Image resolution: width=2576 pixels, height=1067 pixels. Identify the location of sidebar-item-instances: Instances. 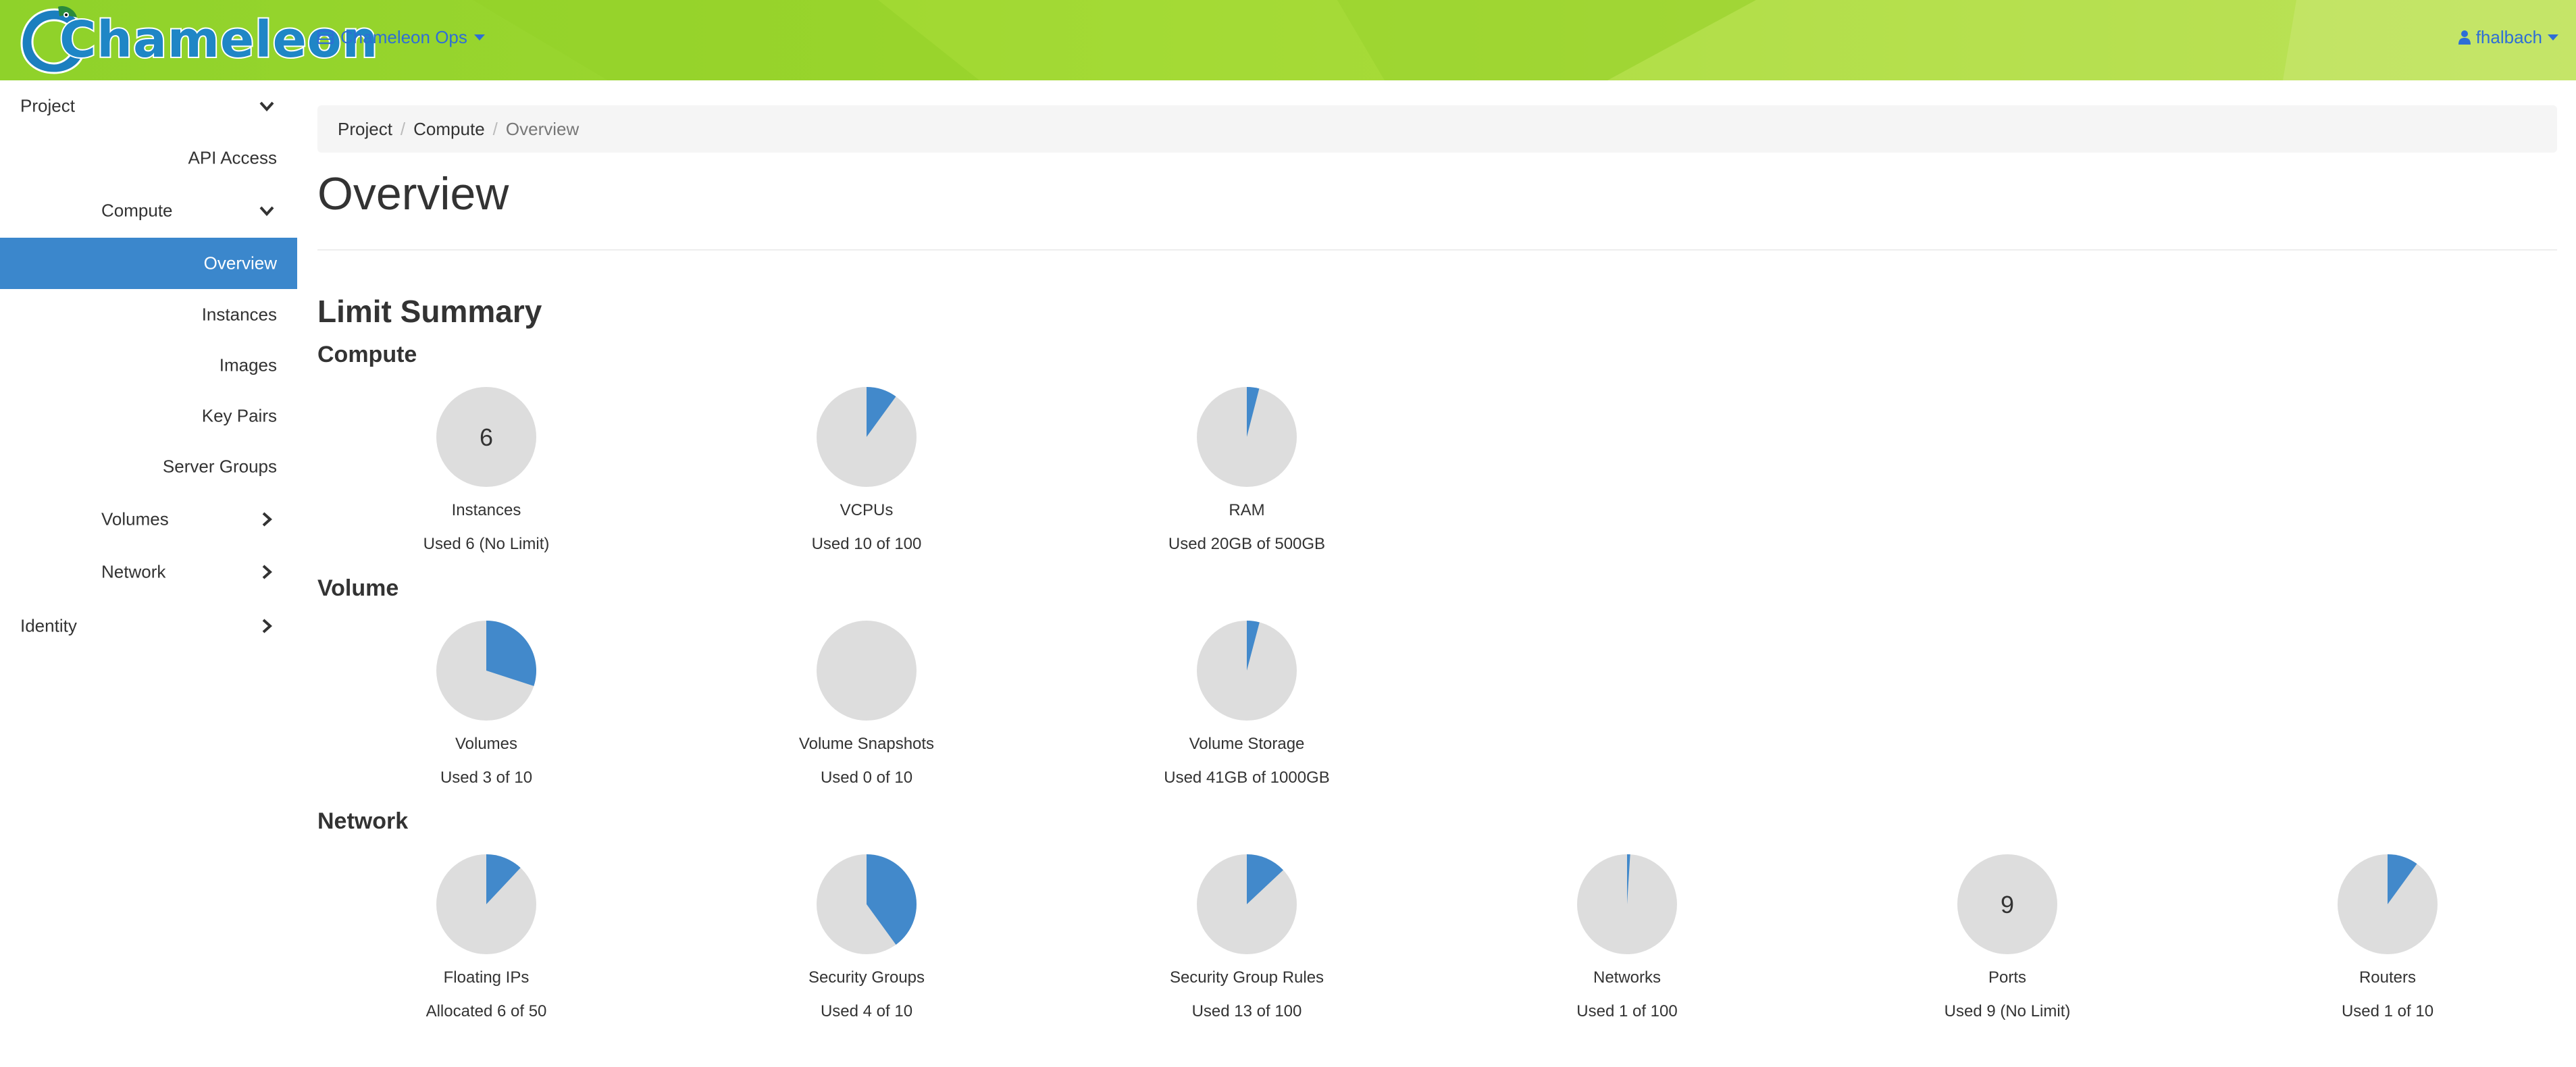
(148, 315).